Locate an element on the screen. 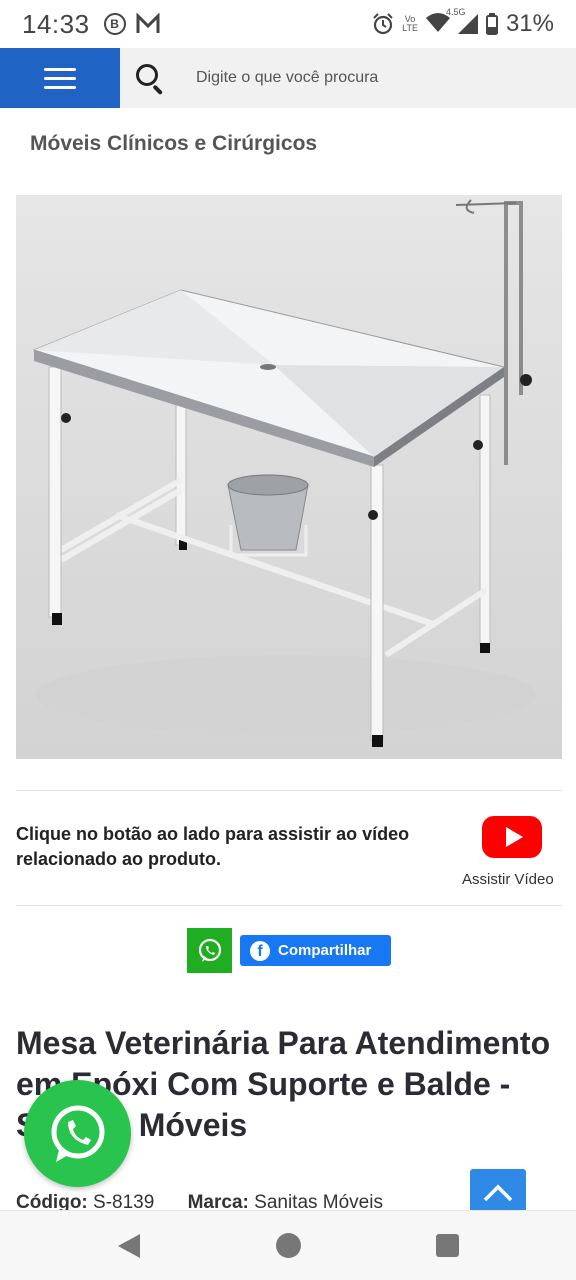 The image size is (576, 1280). battery-level: 31% is located at coordinates (529, 23).